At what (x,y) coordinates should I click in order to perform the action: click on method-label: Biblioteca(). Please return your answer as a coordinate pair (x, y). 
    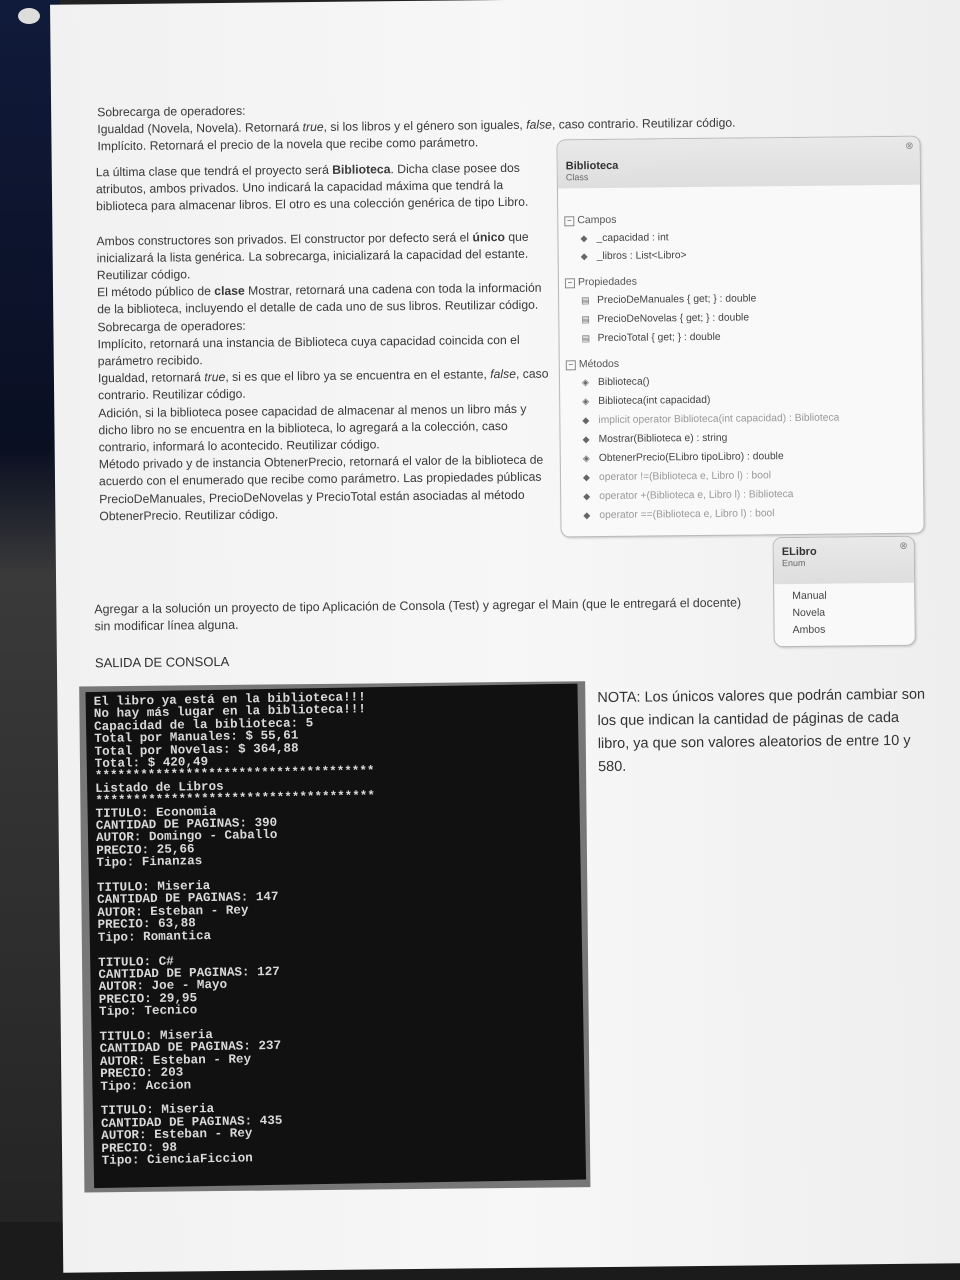
    Looking at the image, I should click on (623, 382).